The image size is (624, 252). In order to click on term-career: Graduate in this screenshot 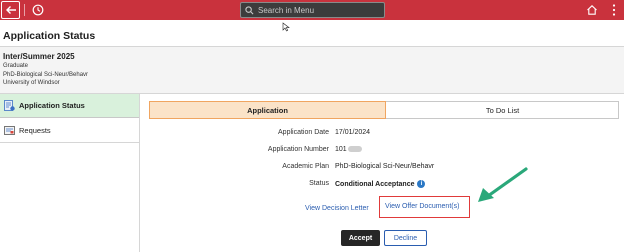, I will do `click(16, 66)`.